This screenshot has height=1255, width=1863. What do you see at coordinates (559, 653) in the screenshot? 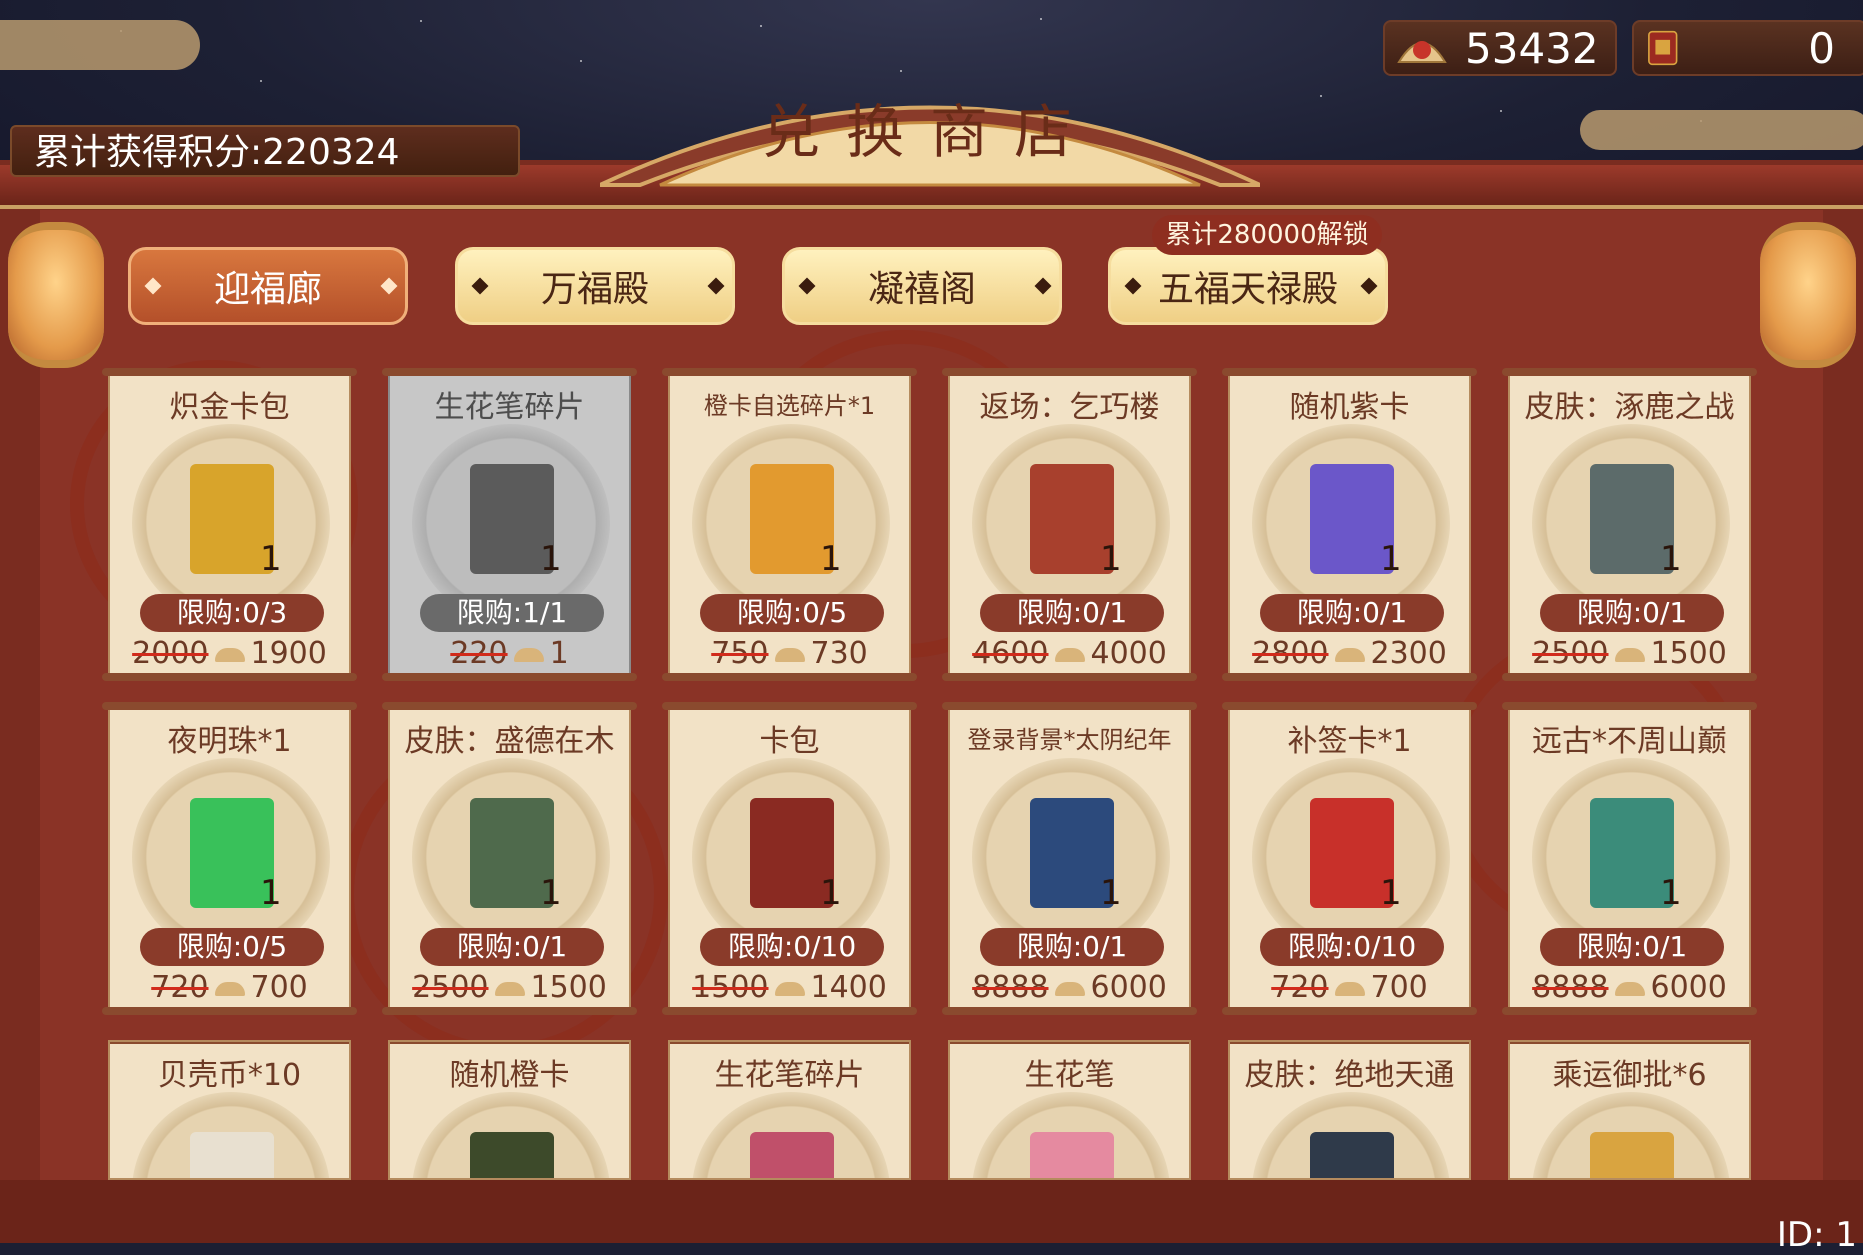
I see `discount-price: 1` at bounding box center [559, 653].